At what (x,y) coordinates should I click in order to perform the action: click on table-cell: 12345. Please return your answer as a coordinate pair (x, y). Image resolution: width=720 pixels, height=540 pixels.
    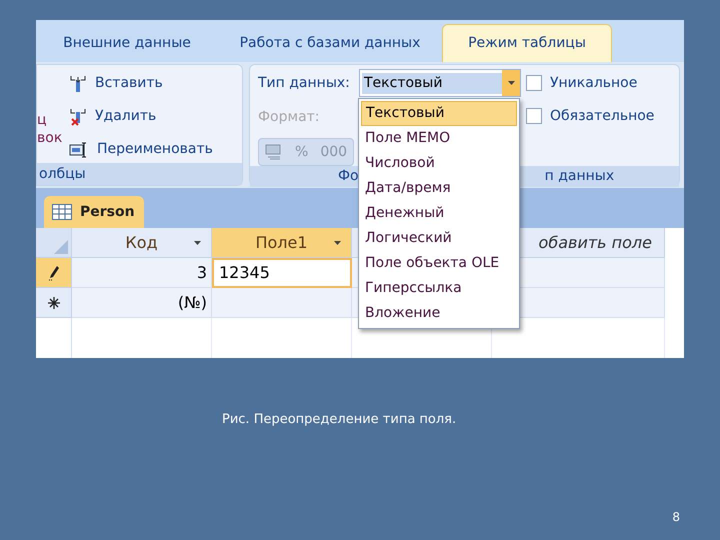
    Looking at the image, I should click on (282, 273).